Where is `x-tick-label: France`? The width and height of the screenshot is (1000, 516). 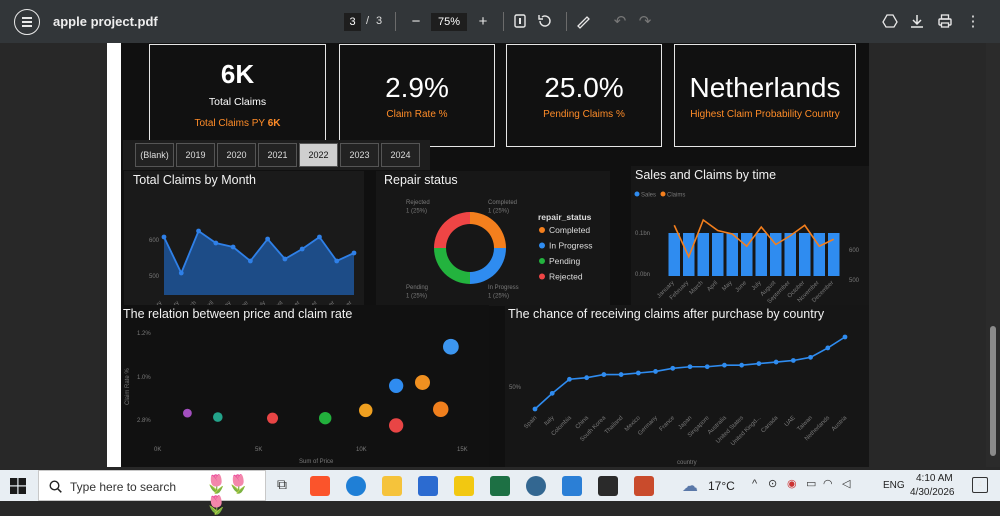
x-tick-label: France is located at coordinates (668, 424).